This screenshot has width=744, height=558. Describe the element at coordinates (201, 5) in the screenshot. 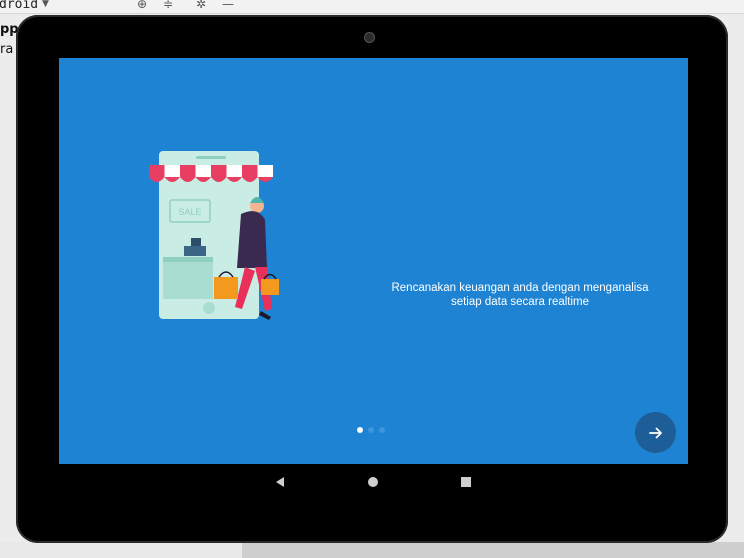

I see `gear-icon: ✲` at that location.